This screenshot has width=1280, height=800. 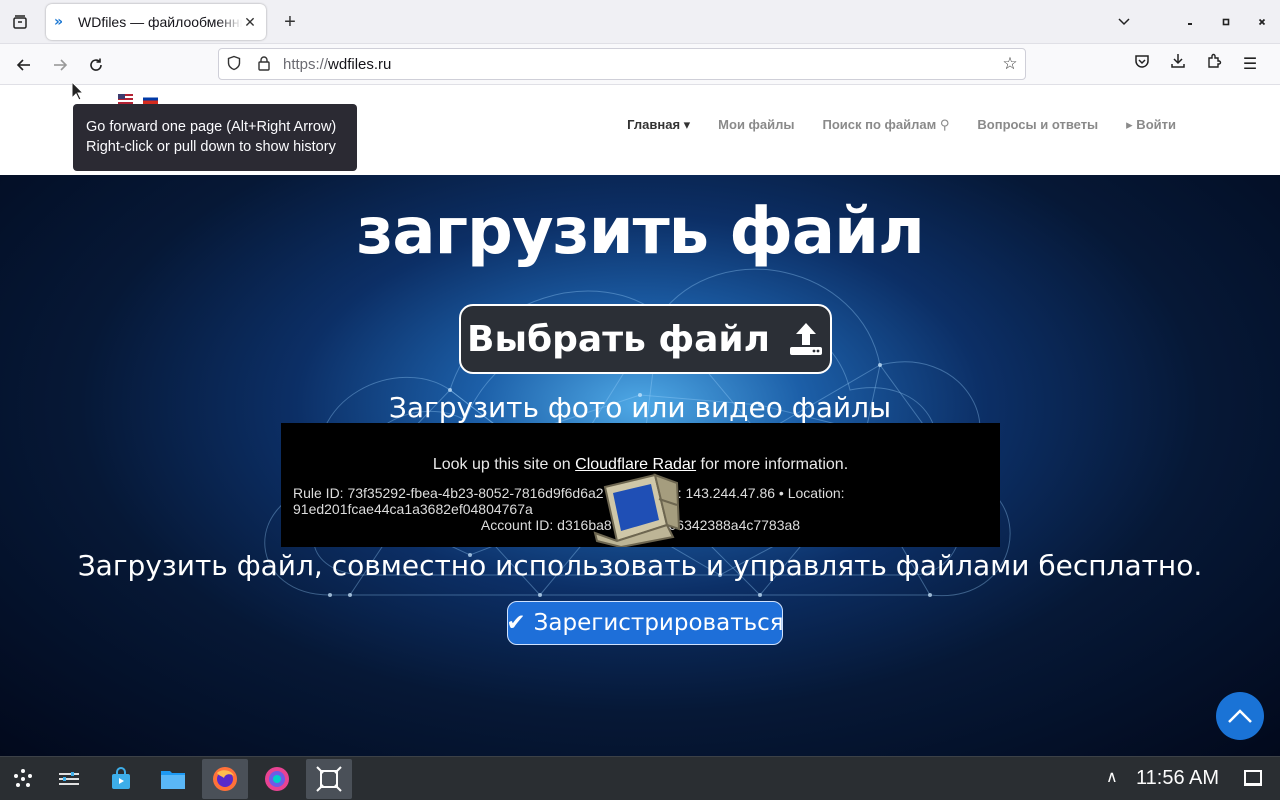 What do you see at coordinates (1250, 65) in the screenshot?
I see `menu-hamburger-icon: ☰` at bounding box center [1250, 65].